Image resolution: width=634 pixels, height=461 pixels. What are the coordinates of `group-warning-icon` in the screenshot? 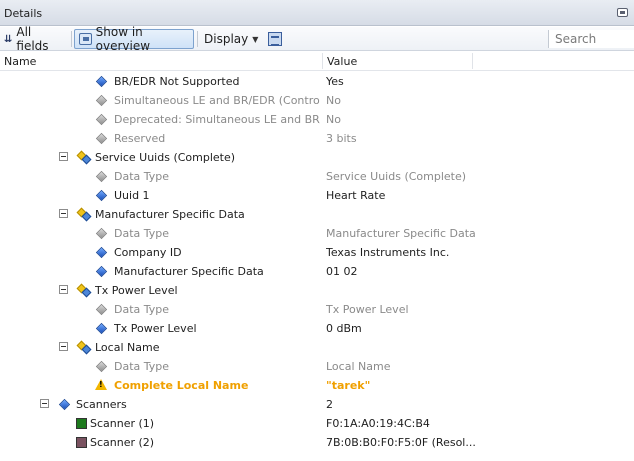 It's located at (84, 347).